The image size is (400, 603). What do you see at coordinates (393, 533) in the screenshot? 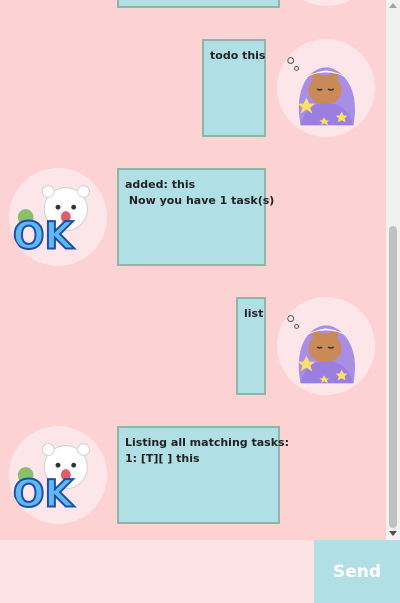
I see `scroll-down-arrow-icon` at bounding box center [393, 533].